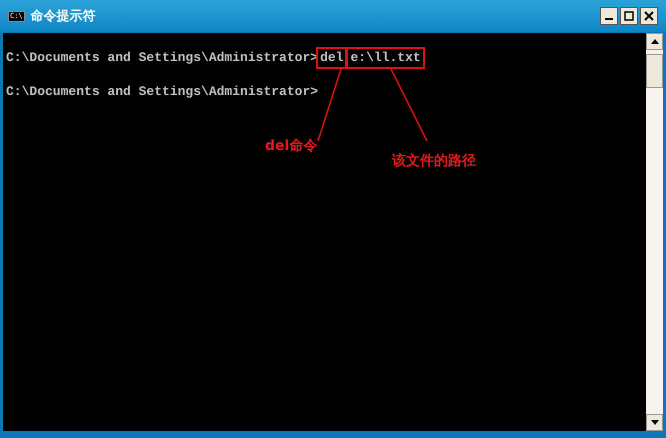  I want to click on close-button, so click(649, 16).